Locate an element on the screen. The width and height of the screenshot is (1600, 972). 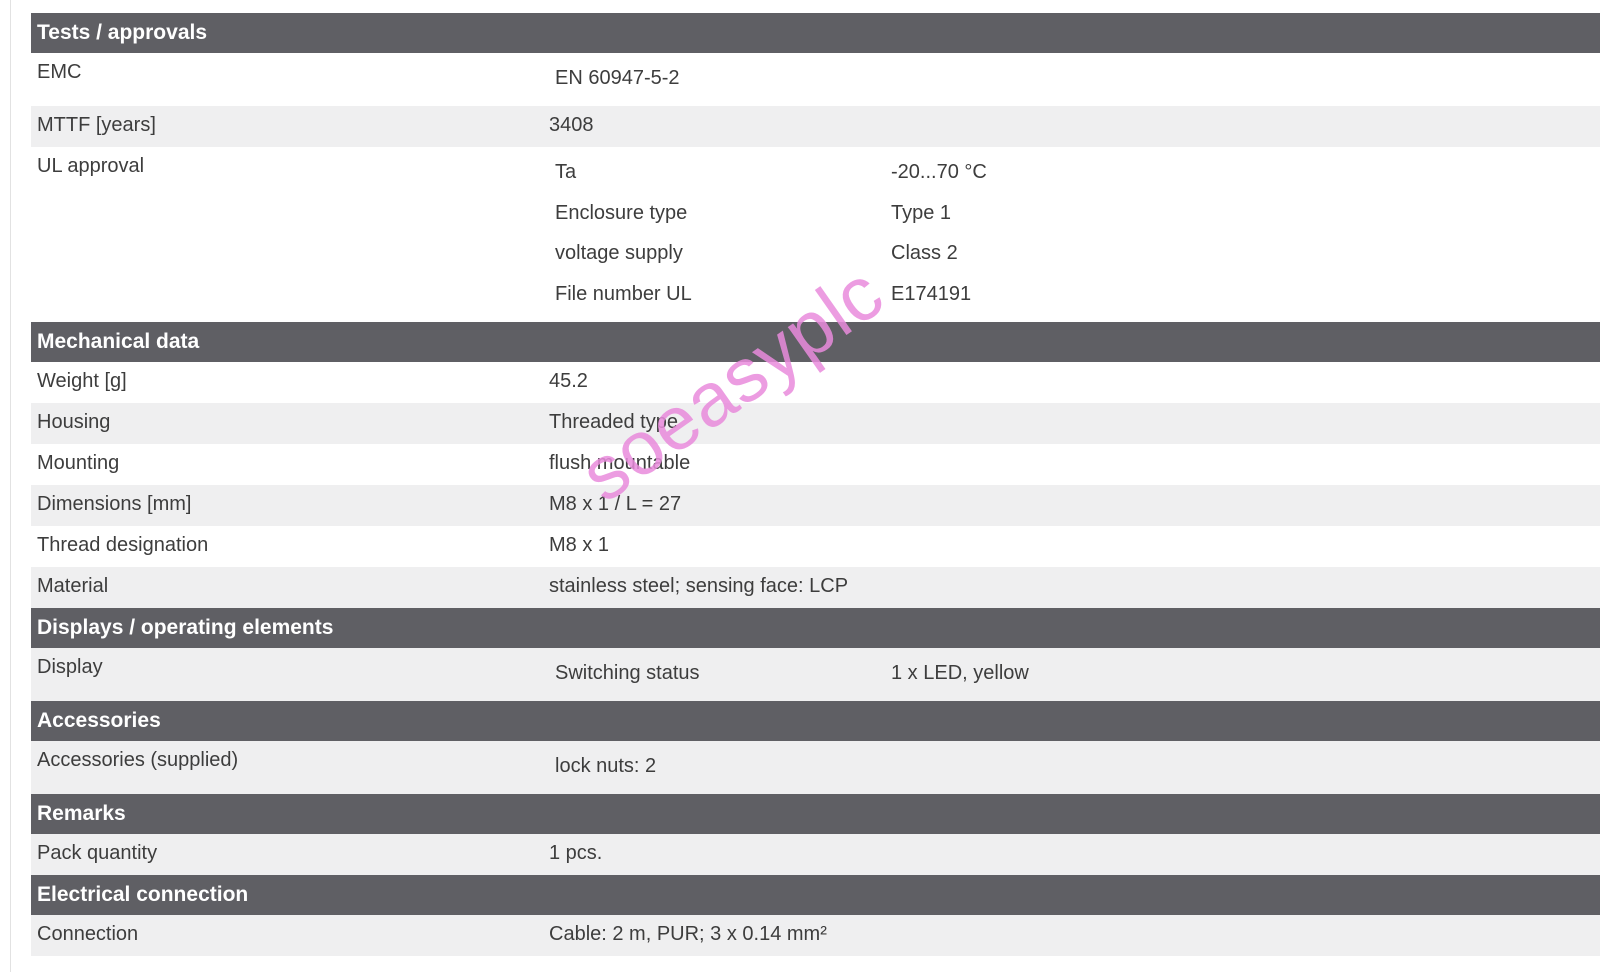
row-label-accessories-supplied: Accessories (supplied) is located at coordinates (138, 760).